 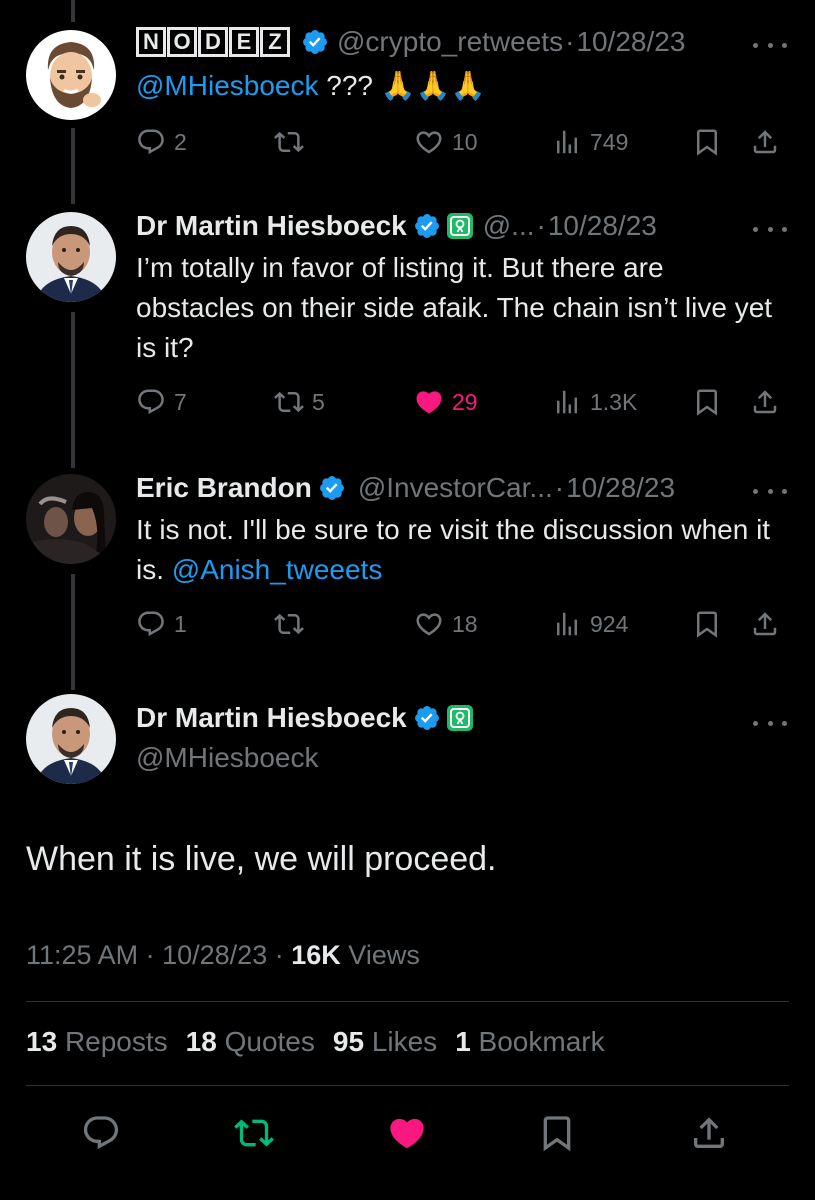 I want to click on bookmarks-stat: 1 Bookmark, so click(x=529, y=1042).